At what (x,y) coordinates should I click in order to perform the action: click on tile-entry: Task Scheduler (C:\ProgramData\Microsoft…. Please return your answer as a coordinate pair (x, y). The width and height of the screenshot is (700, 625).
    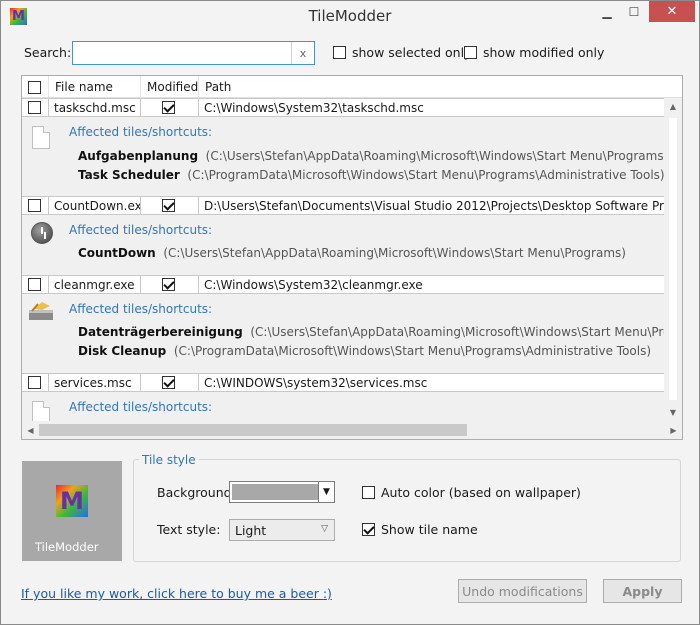
    Looking at the image, I should click on (371, 175).